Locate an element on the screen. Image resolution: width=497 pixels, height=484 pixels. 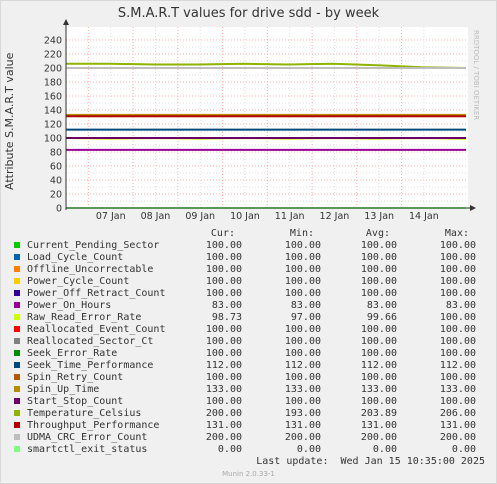
legend-series-name: Load_Cycle_Count is located at coordinates (75, 257).